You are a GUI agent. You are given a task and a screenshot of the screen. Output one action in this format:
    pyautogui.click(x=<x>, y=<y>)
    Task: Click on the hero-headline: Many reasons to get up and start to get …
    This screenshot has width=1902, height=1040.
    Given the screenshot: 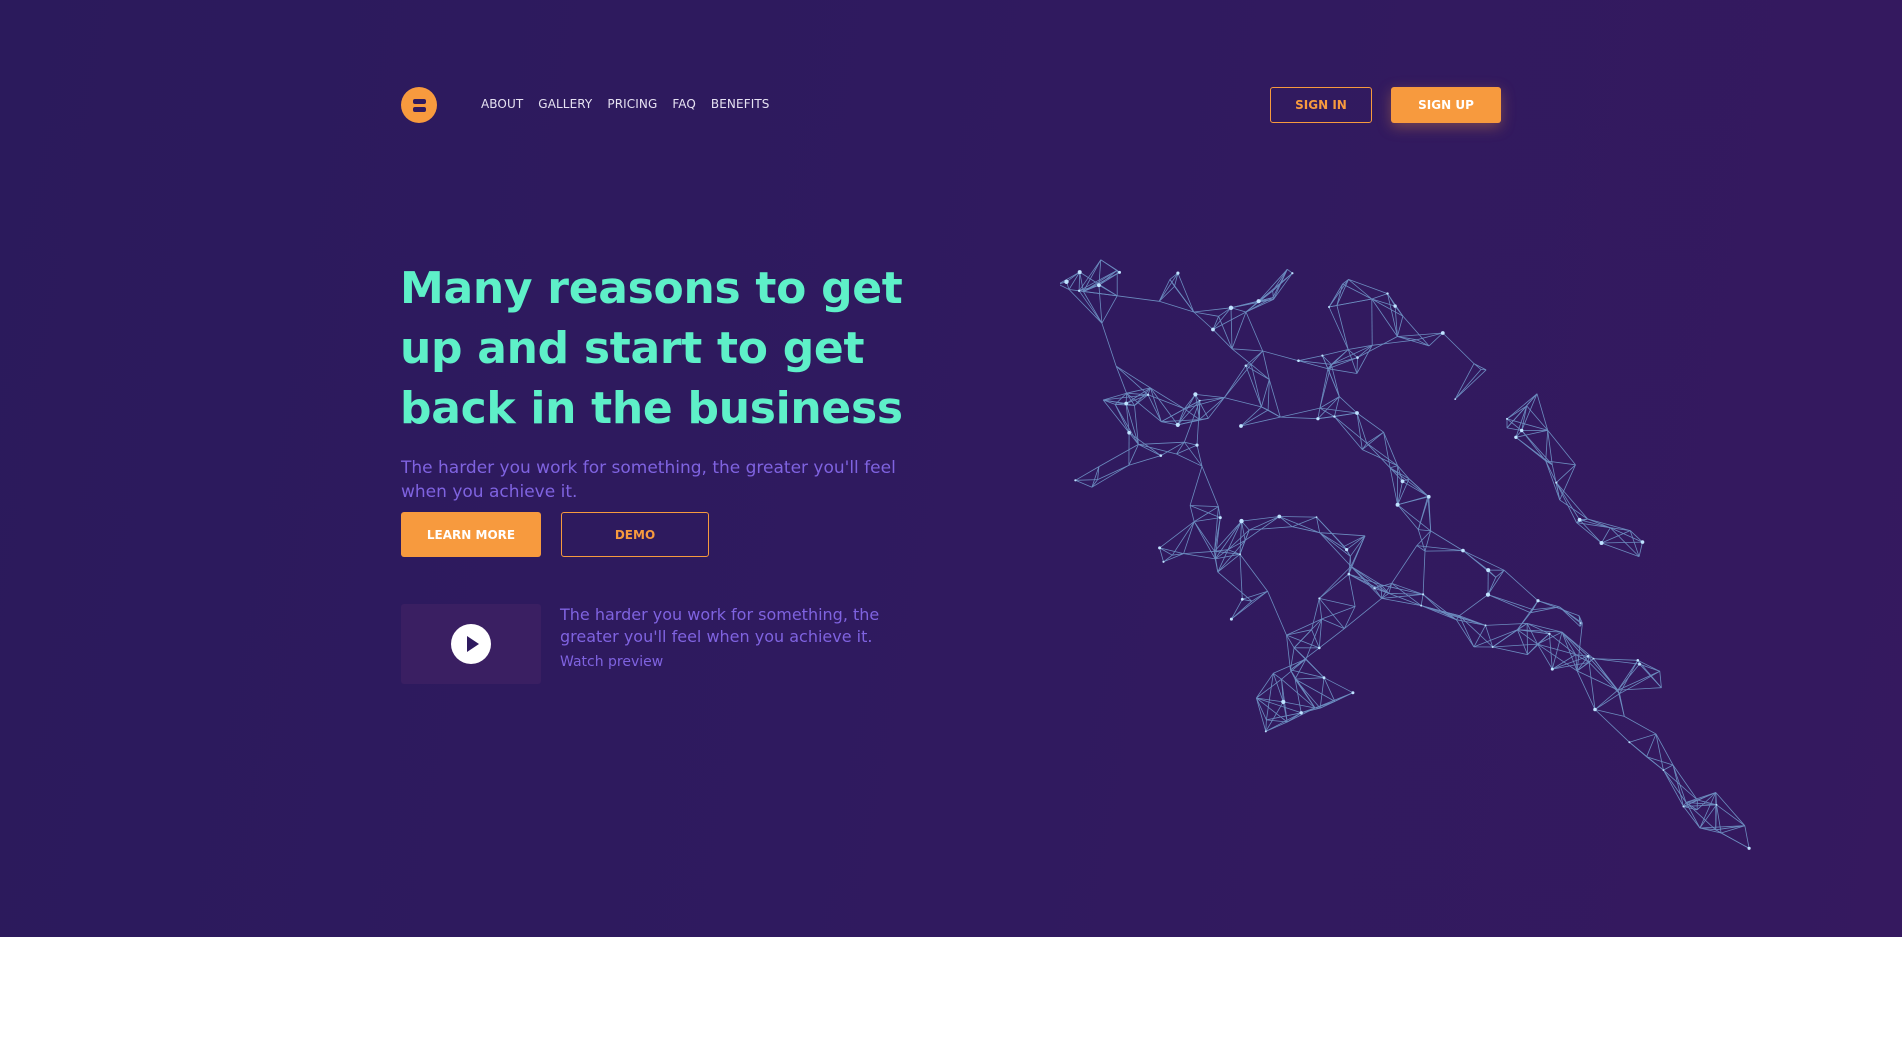 What is the action you would take?
    pyautogui.click(x=651, y=348)
    